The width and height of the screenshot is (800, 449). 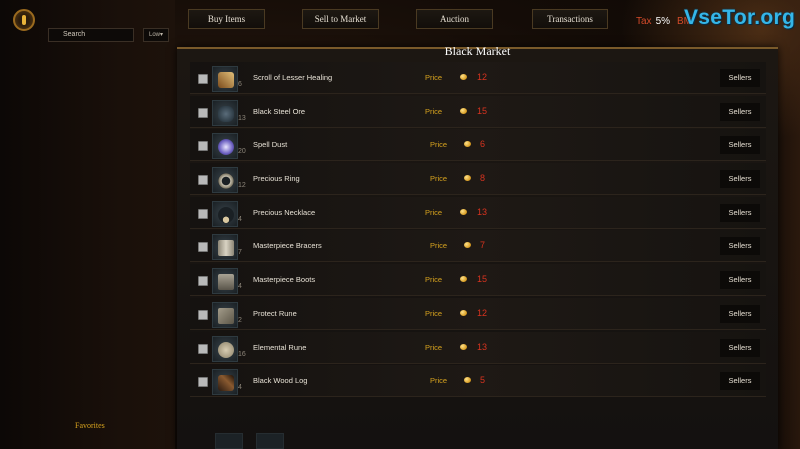 What do you see at coordinates (280, 347) in the screenshot?
I see `item-name: Elemental Rune` at bounding box center [280, 347].